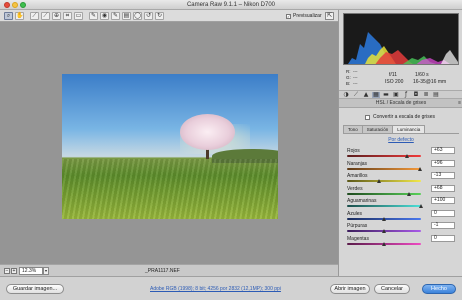 This screenshot has width=462, height=300. What do you see at coordinates (346, 95) in the screenshot?
I see `basic-panel-icon: ◑` at bounding box center [346, 95].